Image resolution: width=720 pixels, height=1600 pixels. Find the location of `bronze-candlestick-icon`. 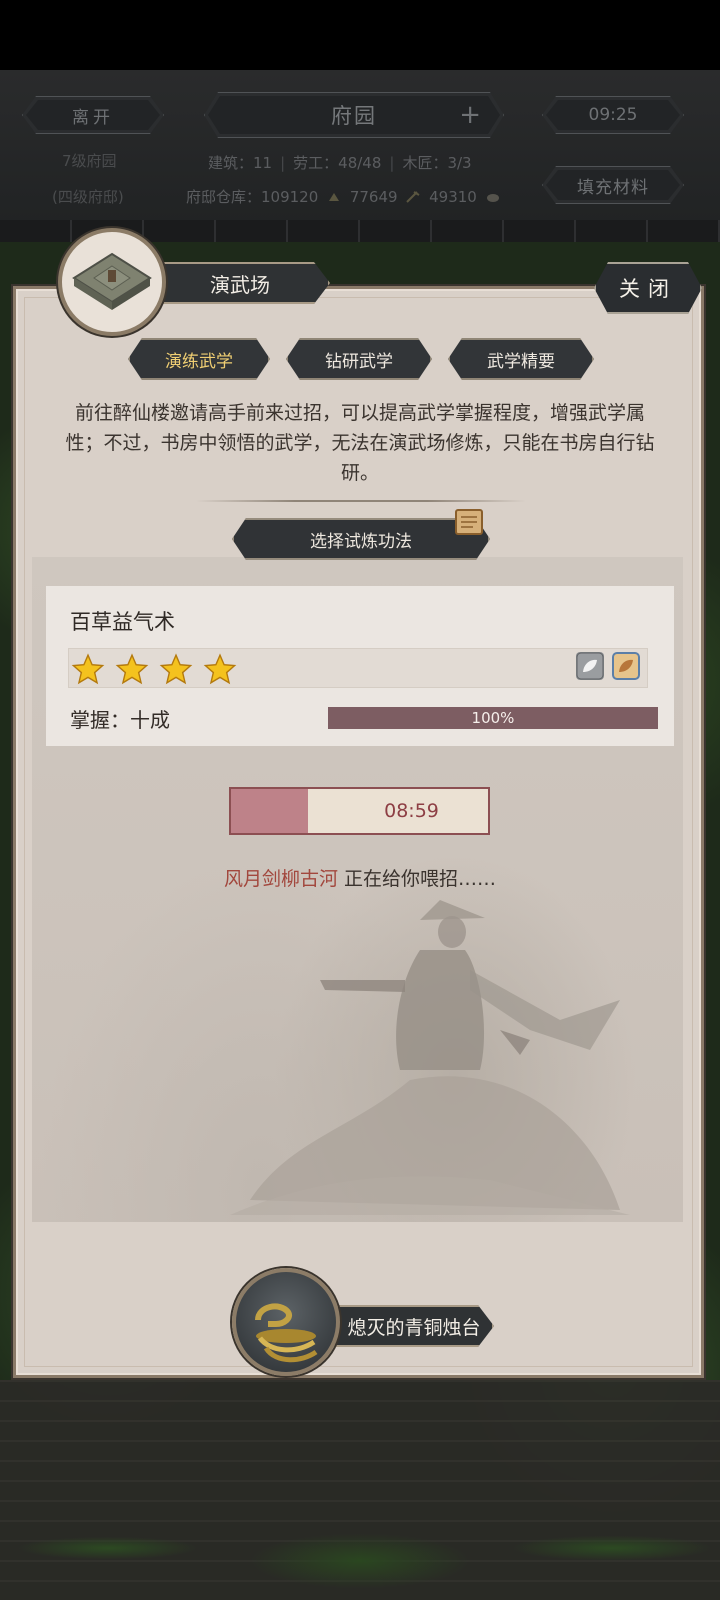

bronze-candlestick-icon is located at coordinates (286, 1333).